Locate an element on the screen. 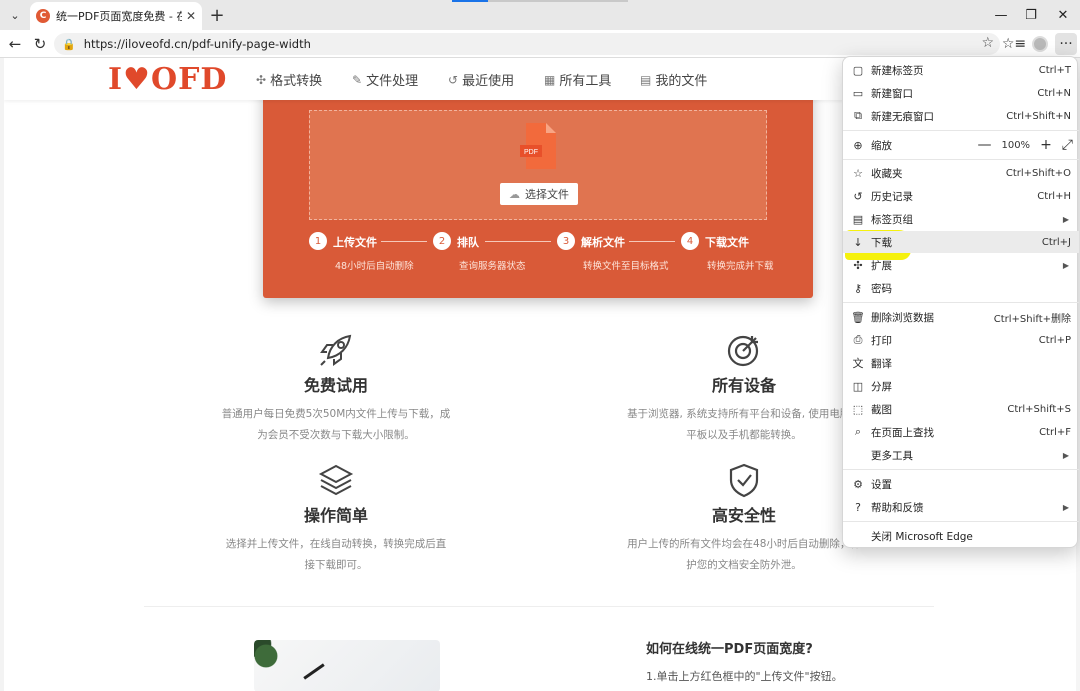 The height and width of the screenshot is (691, 1080). menu-item-print: ⎙ 打印 Ctrl+P is located at coordinates (961, 340).